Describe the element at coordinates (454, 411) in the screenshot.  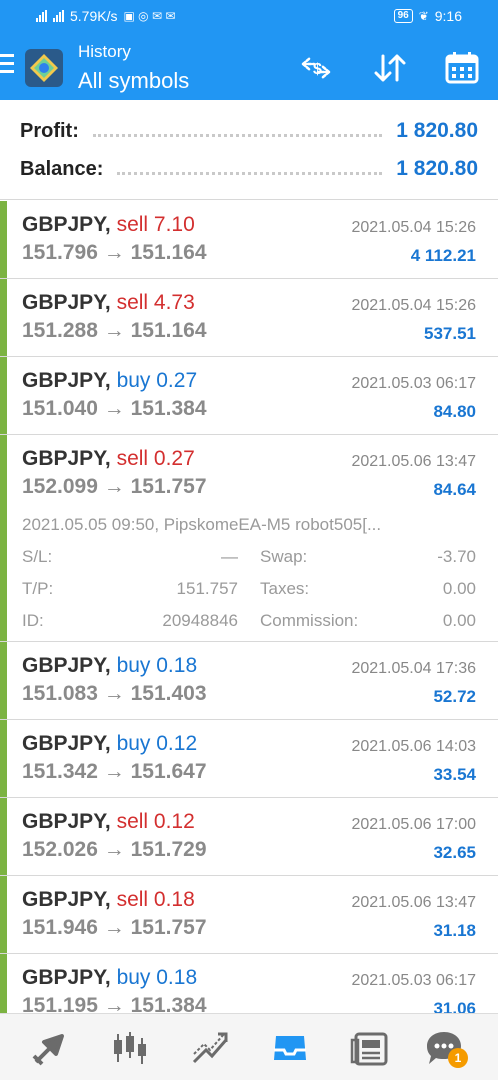
I see `trade-profit: 84.80` at that location.